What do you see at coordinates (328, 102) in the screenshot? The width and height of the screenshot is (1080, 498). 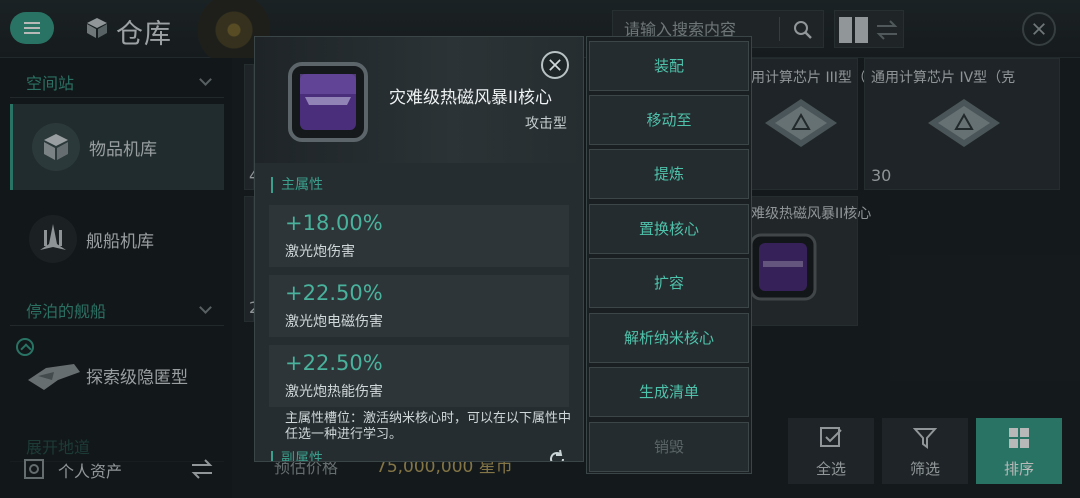 I see `nano-core-icon` at bounding box center [328, 102].